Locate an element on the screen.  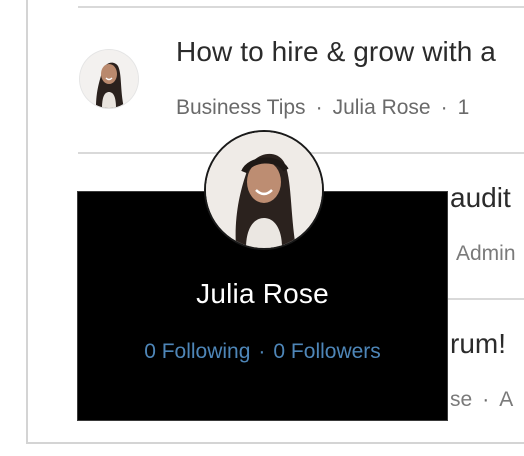
row-divider is located at coordinates (301, 7).